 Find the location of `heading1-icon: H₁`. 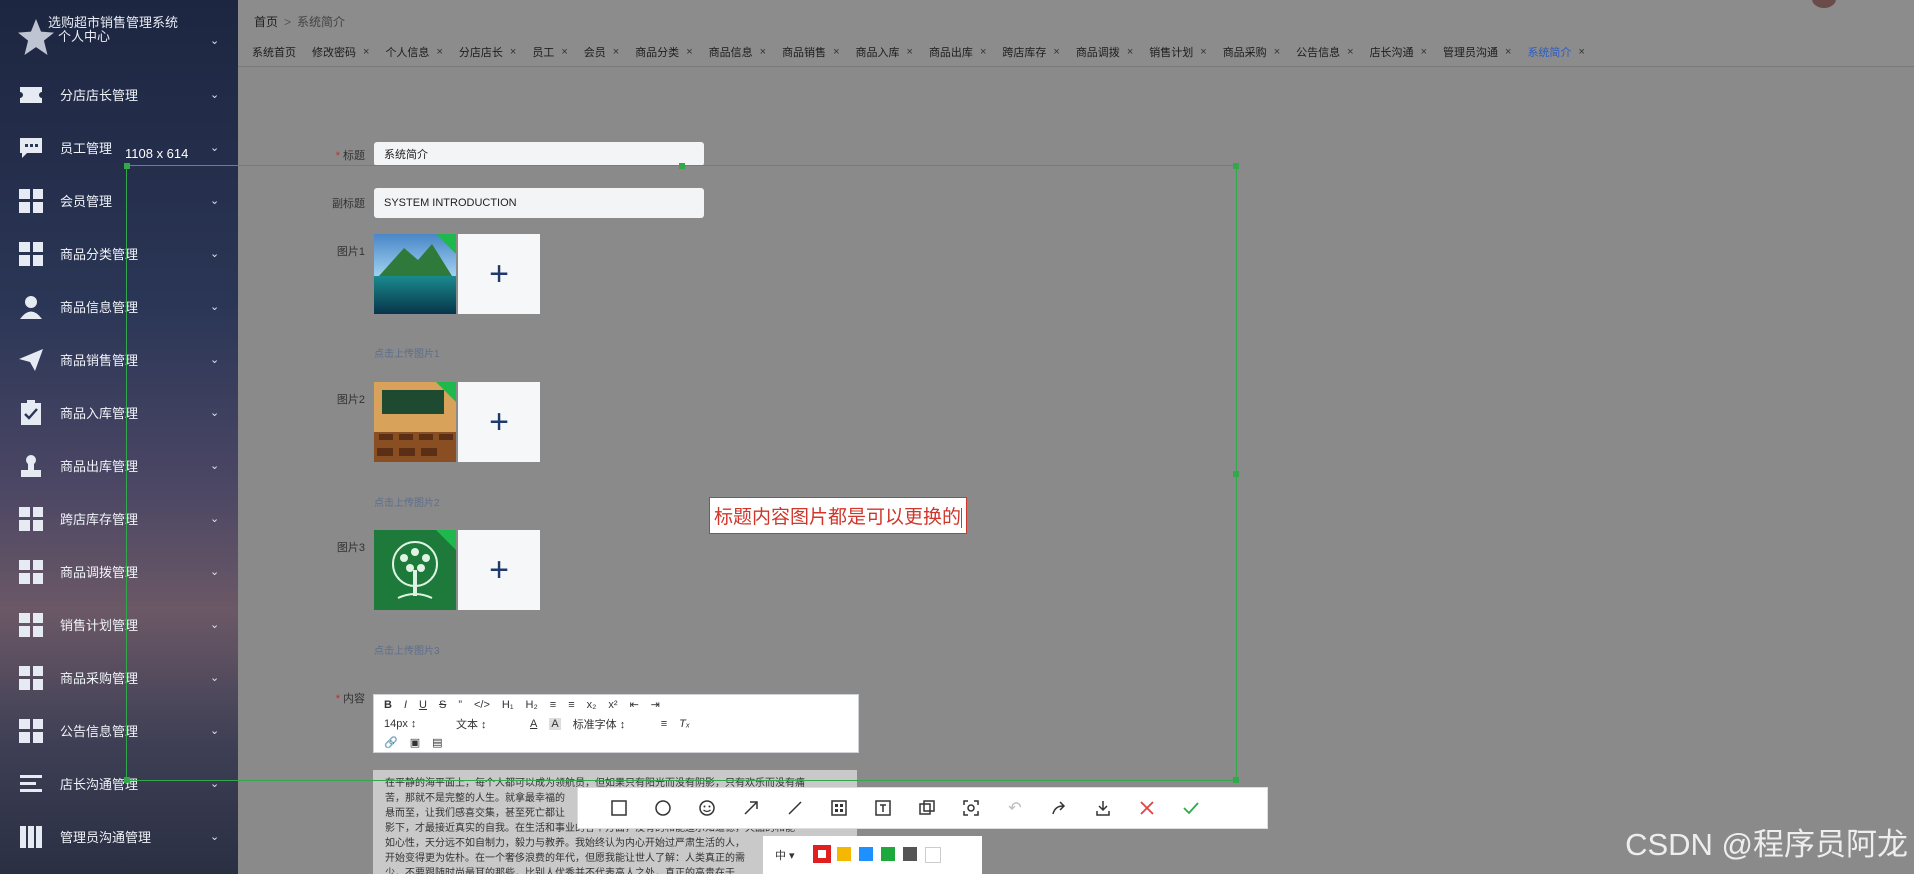

heading1-icon: H₁ is located at coordinates (508, 705).